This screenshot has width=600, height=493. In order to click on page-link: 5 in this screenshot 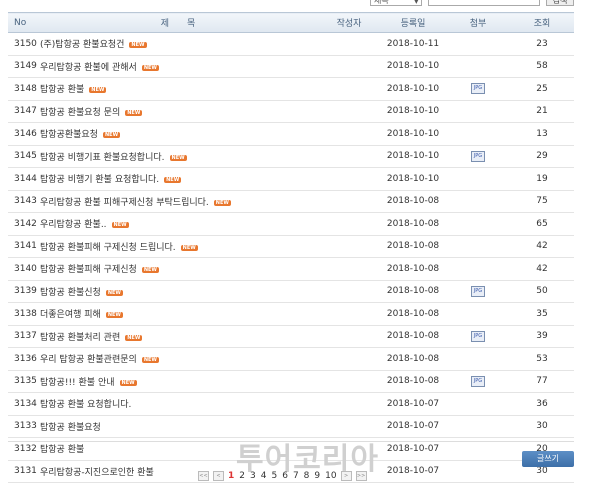, I will do `click(274, 476)`.